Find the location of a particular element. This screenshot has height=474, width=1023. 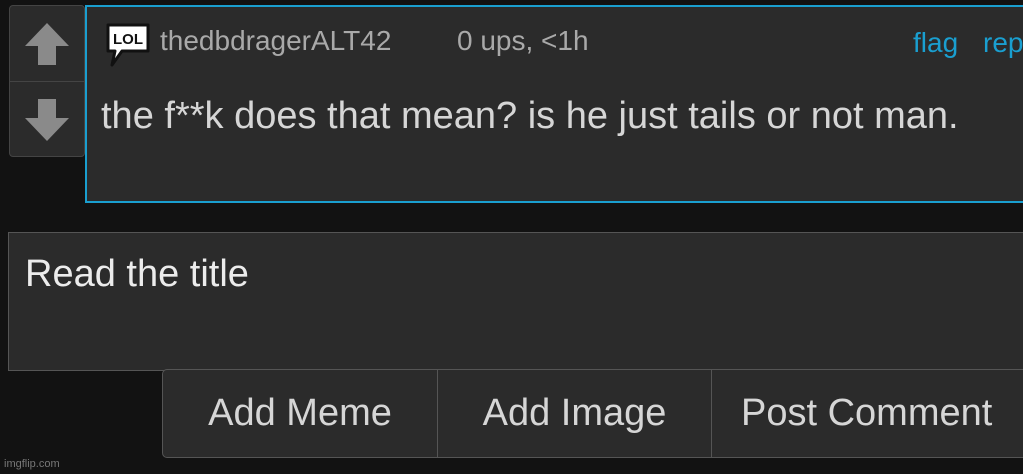

arrow-down-icon is located at coordinates (47, 119).